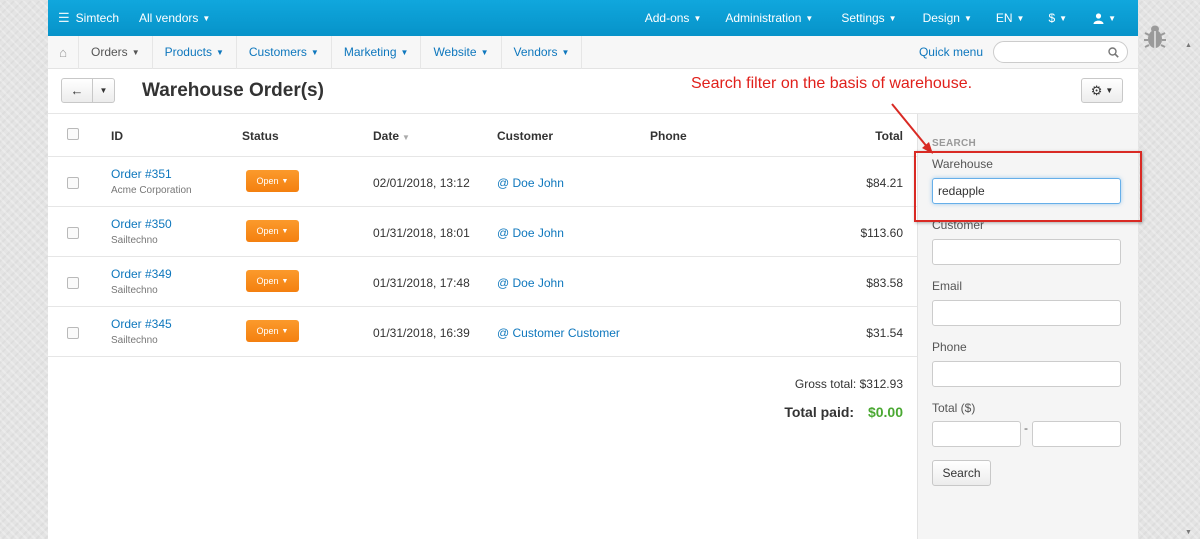 The height and width of the screenshot is (539, 1200). Describe the element at coordinates (455, 52) in the screenshot. I see `nav-website-label: Website` at that location.